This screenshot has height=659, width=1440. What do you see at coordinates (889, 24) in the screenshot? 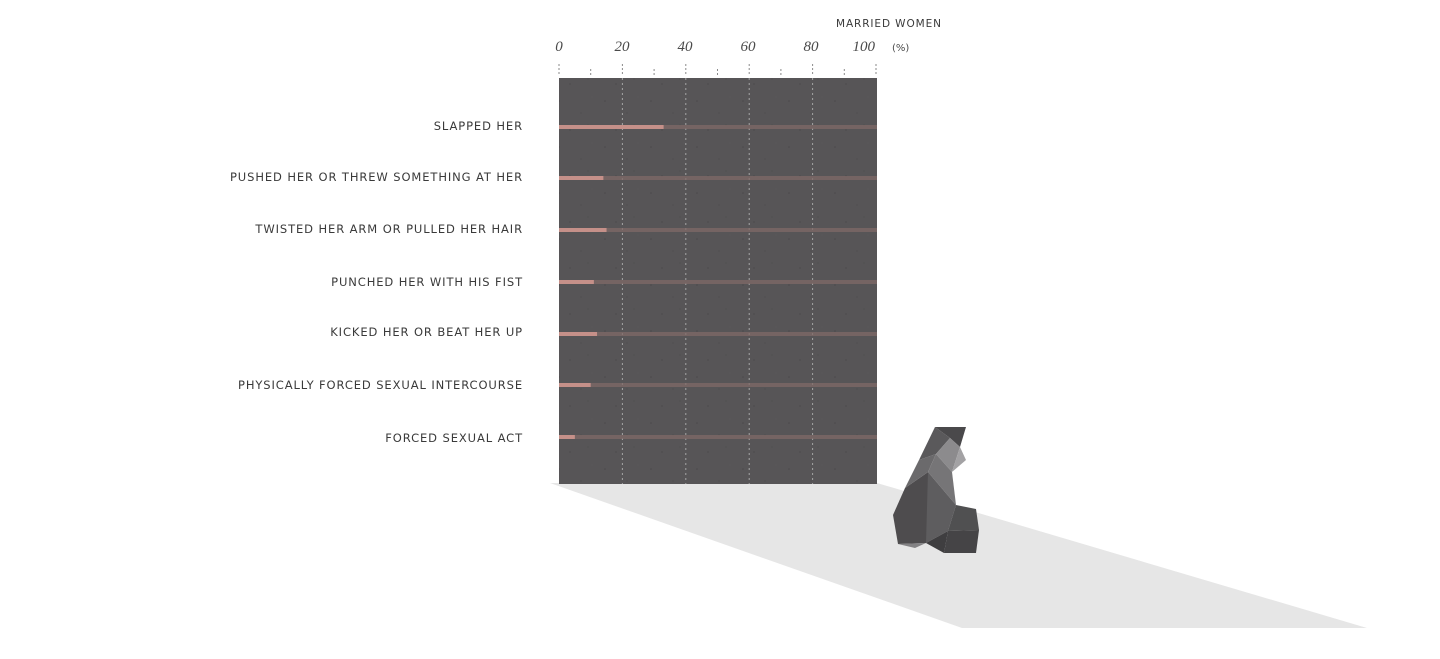
I see `series-title: MARRIED WOMEN` at bounding box center [889, 24].